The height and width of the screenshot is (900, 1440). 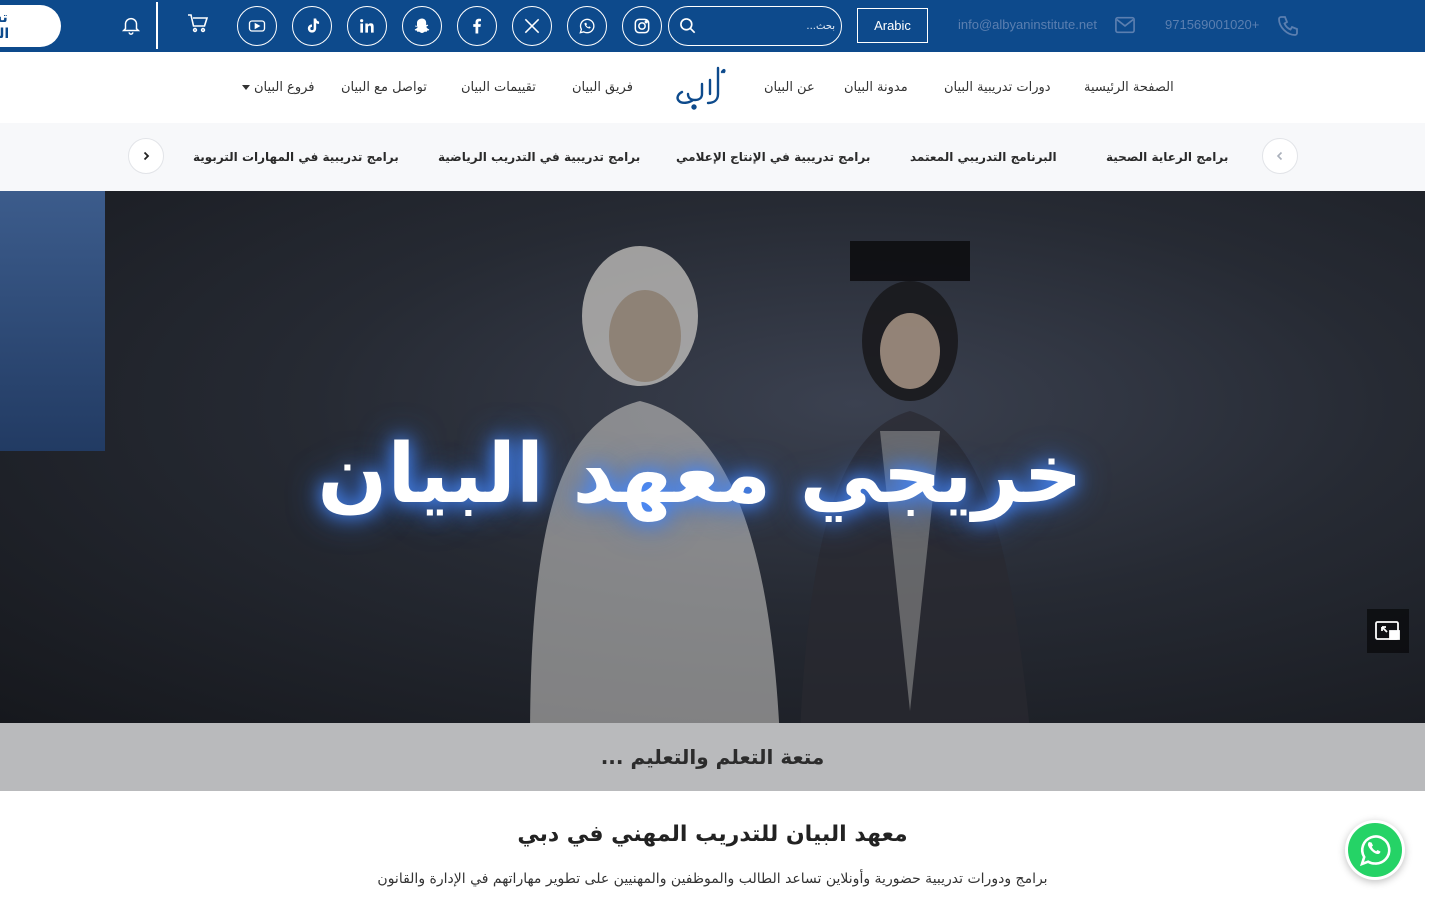 I want to click on category-item: البرنامج التدريبي المعتمد, so click(x=983, y=157).